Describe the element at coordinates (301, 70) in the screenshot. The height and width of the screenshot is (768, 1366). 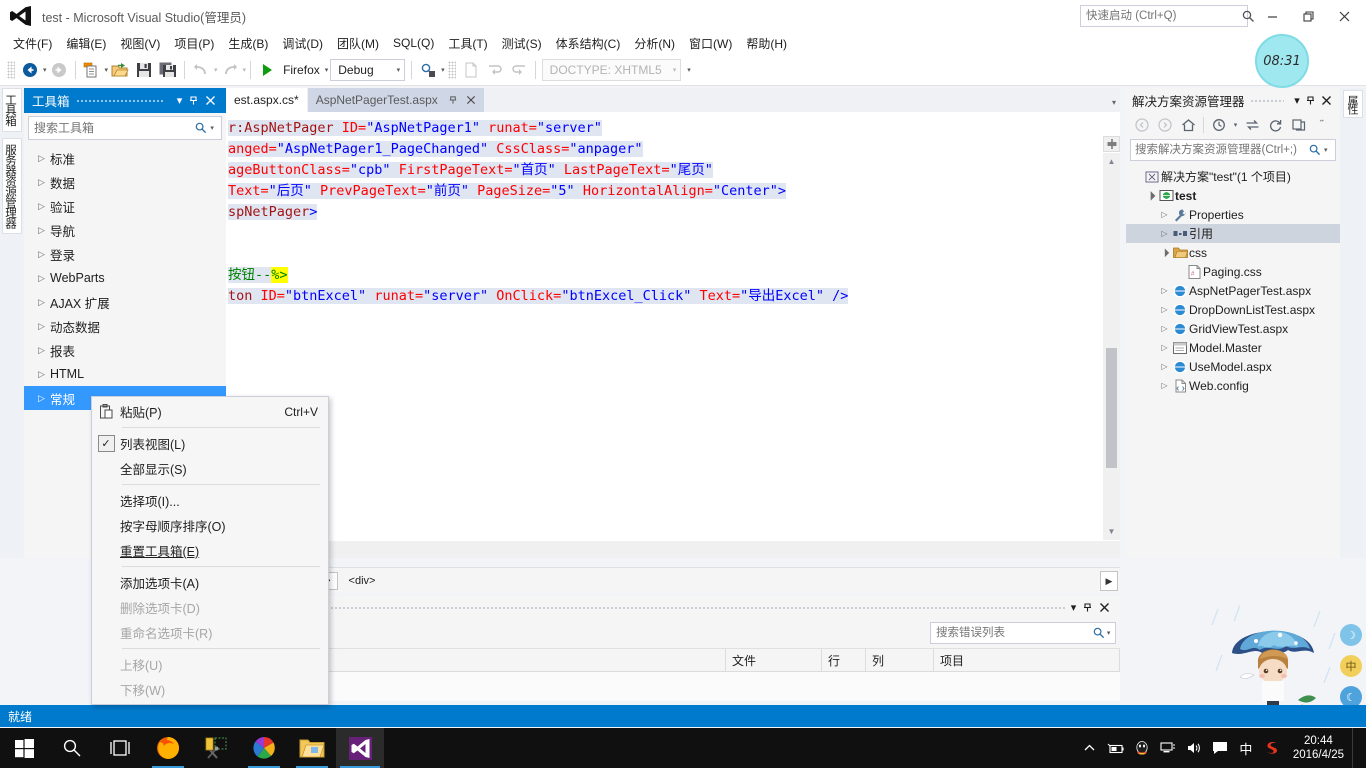
I see `start-debug-target-label: Firefox` at that location.